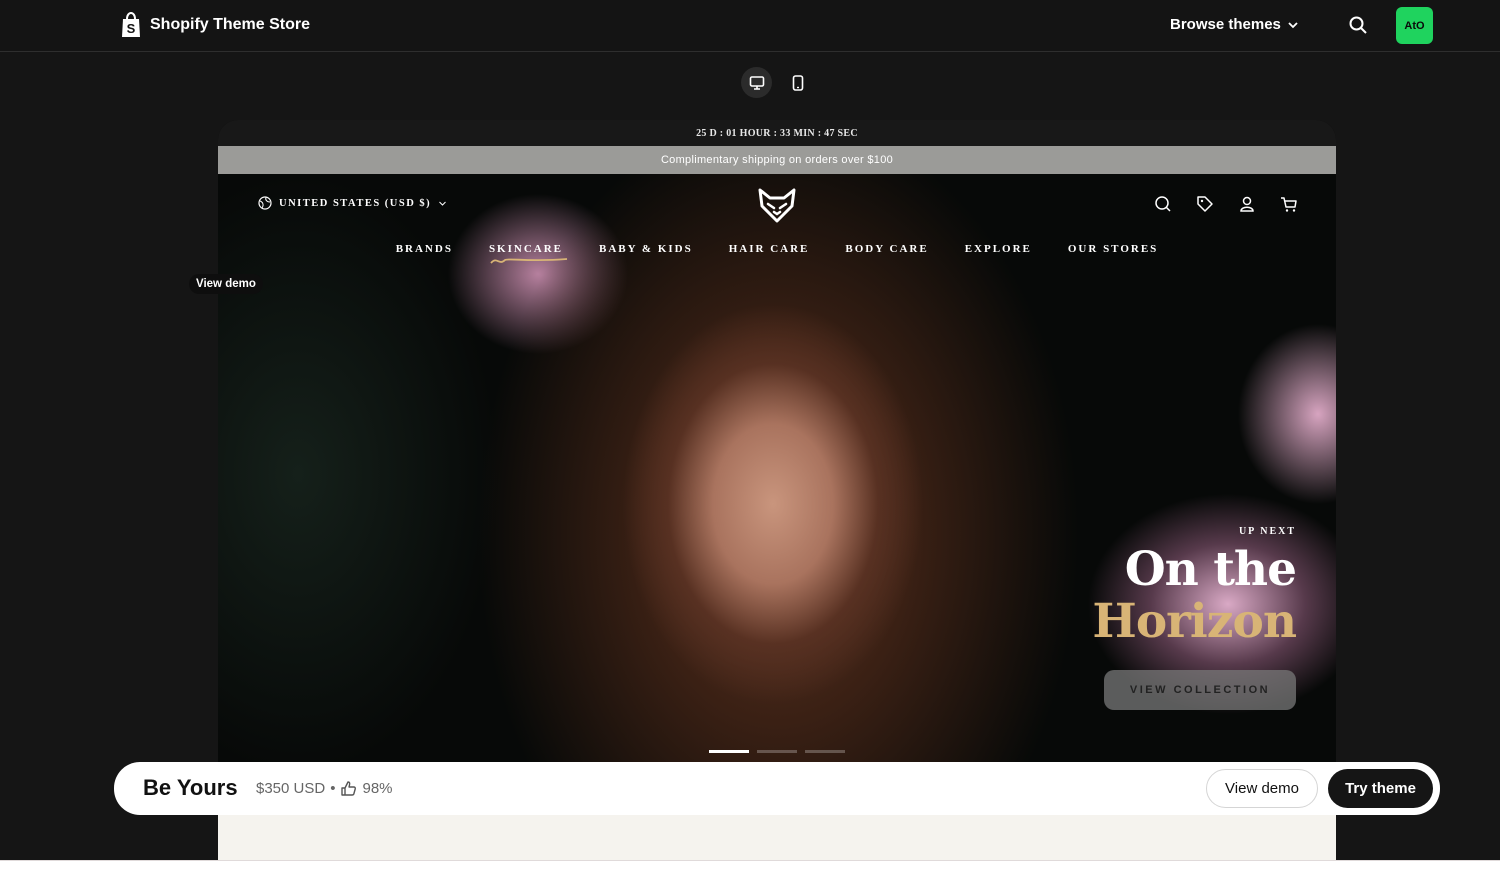 The image size is (1500, 882). I want to click on store-search-icon, so click(1163, 204).